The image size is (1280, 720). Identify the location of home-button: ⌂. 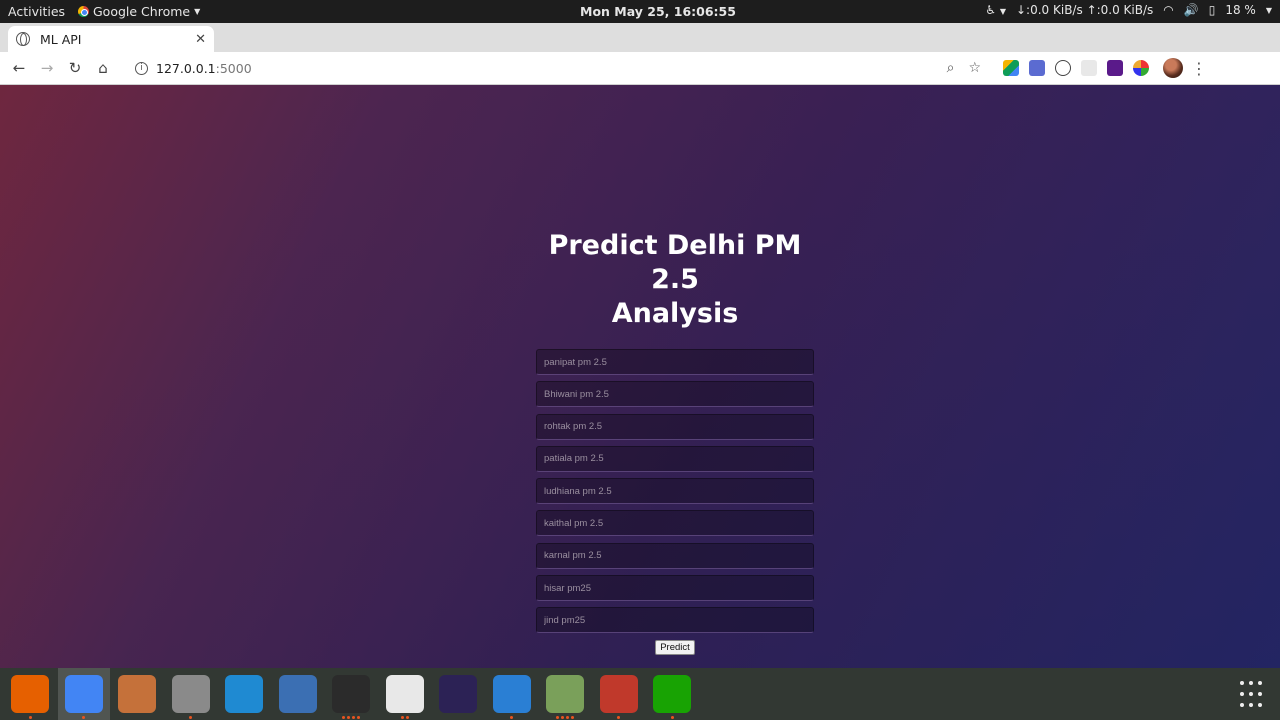
(103, 68).